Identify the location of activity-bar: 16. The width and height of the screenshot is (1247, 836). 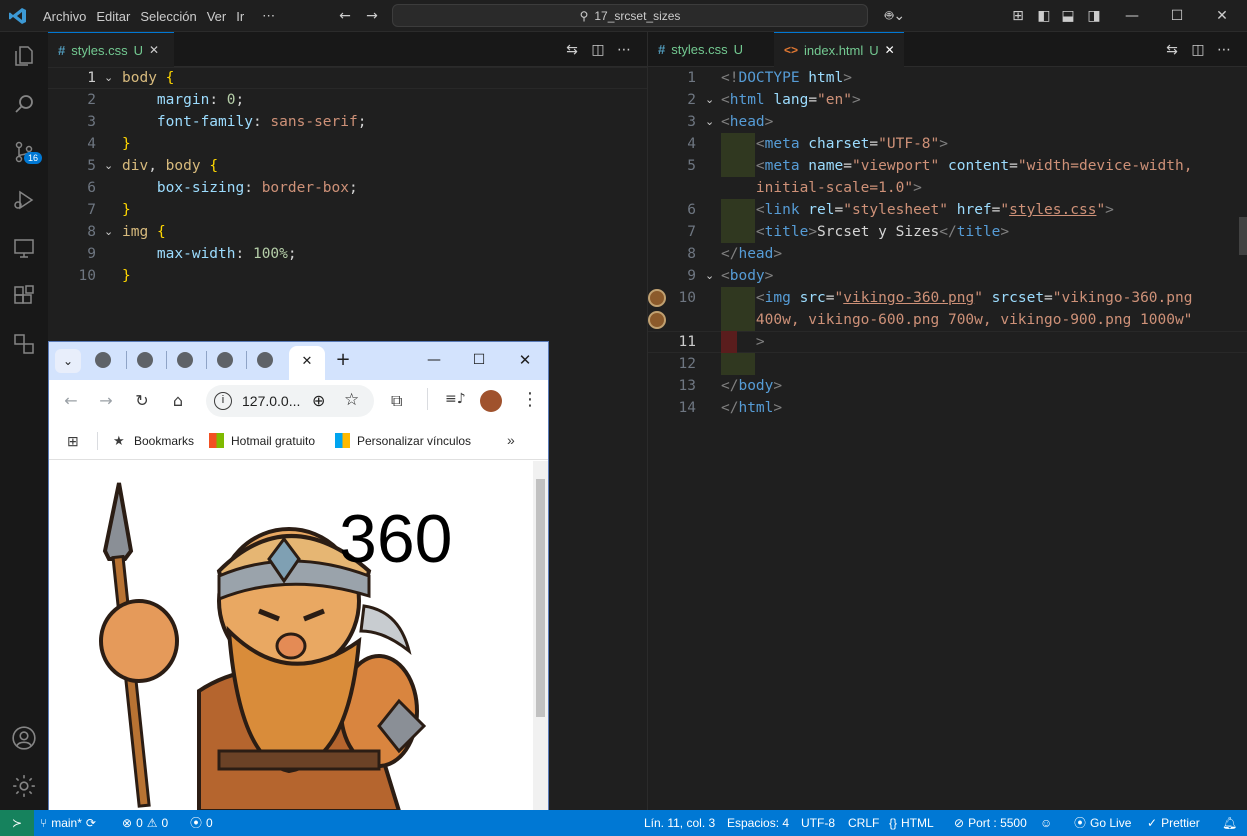
(24, 421).